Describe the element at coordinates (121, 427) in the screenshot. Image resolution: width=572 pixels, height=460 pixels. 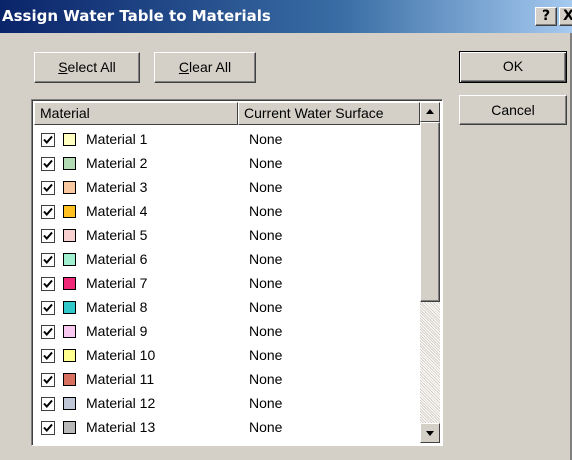
I see `material-name: Material 13` at that location.